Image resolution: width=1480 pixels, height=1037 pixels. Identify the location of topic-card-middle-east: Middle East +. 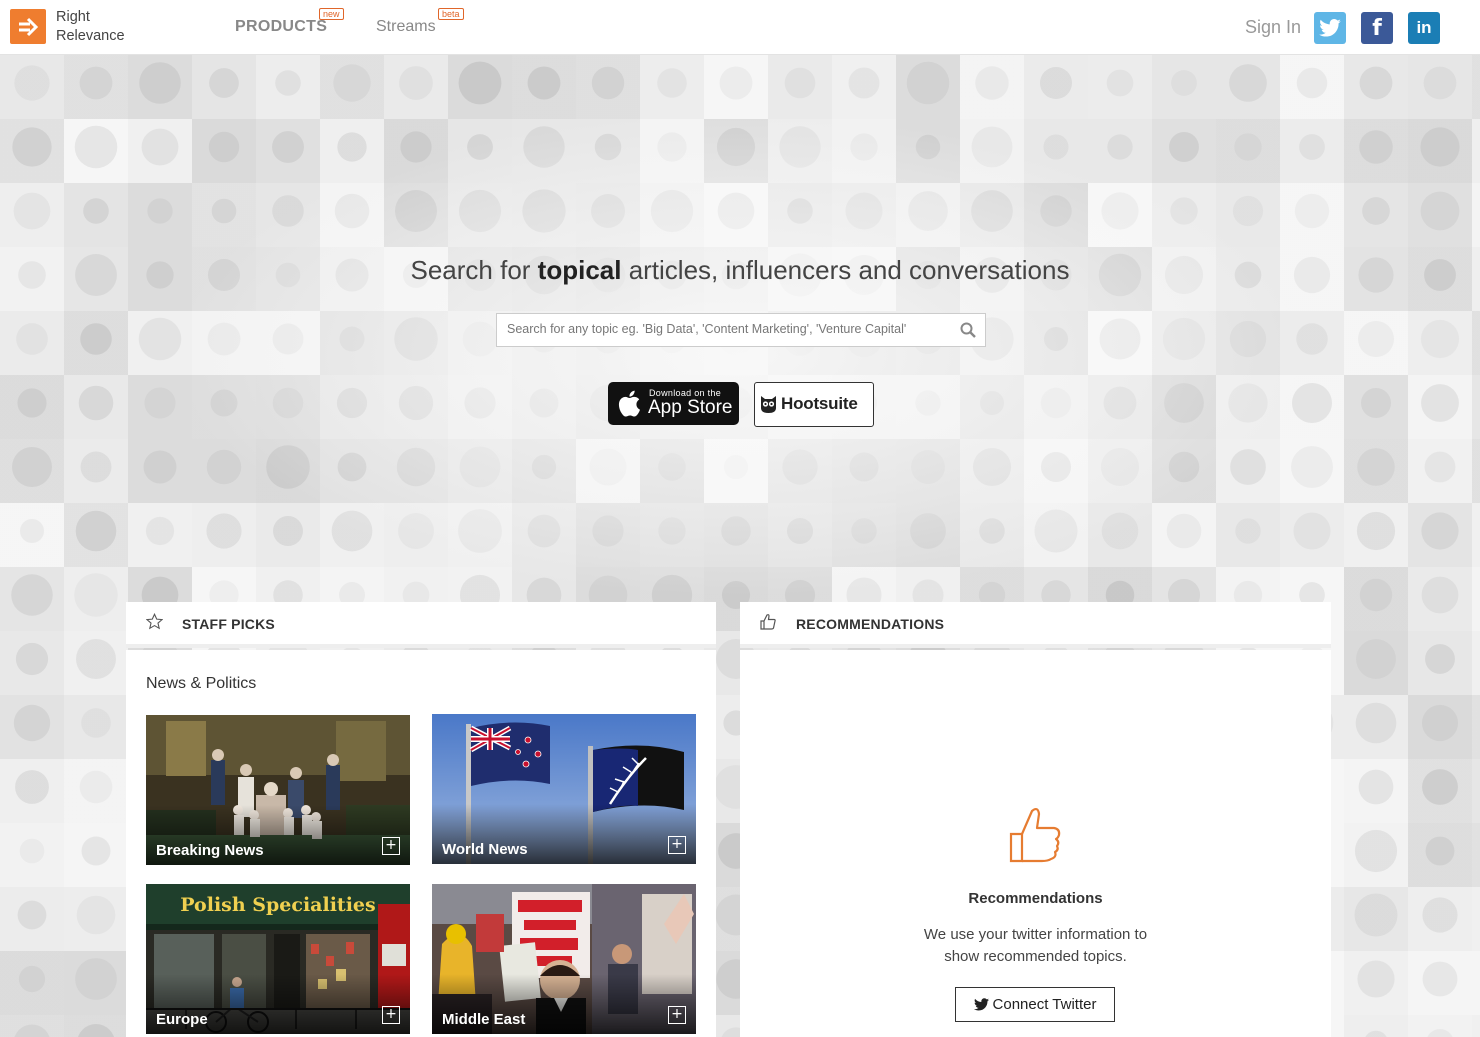
(564, 959).